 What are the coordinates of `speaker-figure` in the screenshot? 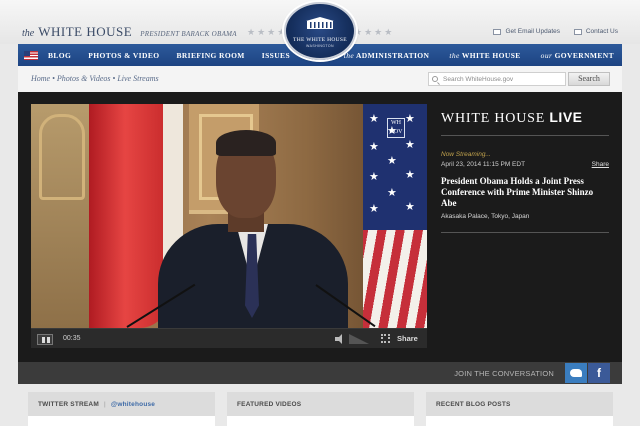 It's located at (253, 227).